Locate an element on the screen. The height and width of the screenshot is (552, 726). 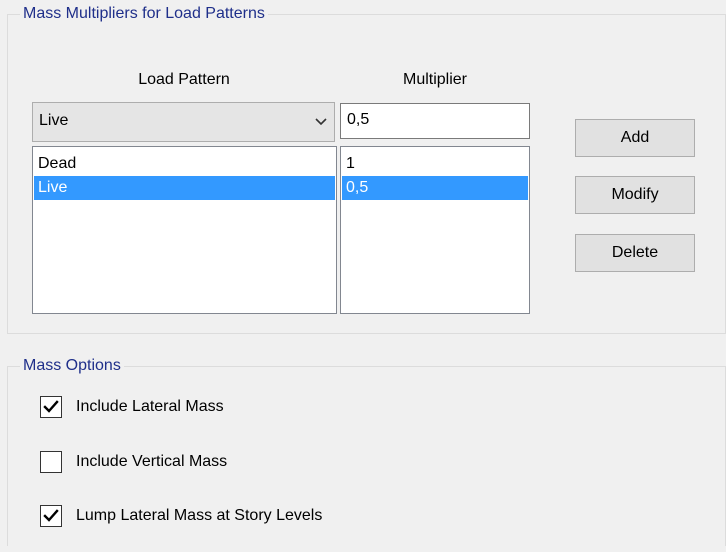
load-pattern-list-item: Live is located at coordinates (184, 188).